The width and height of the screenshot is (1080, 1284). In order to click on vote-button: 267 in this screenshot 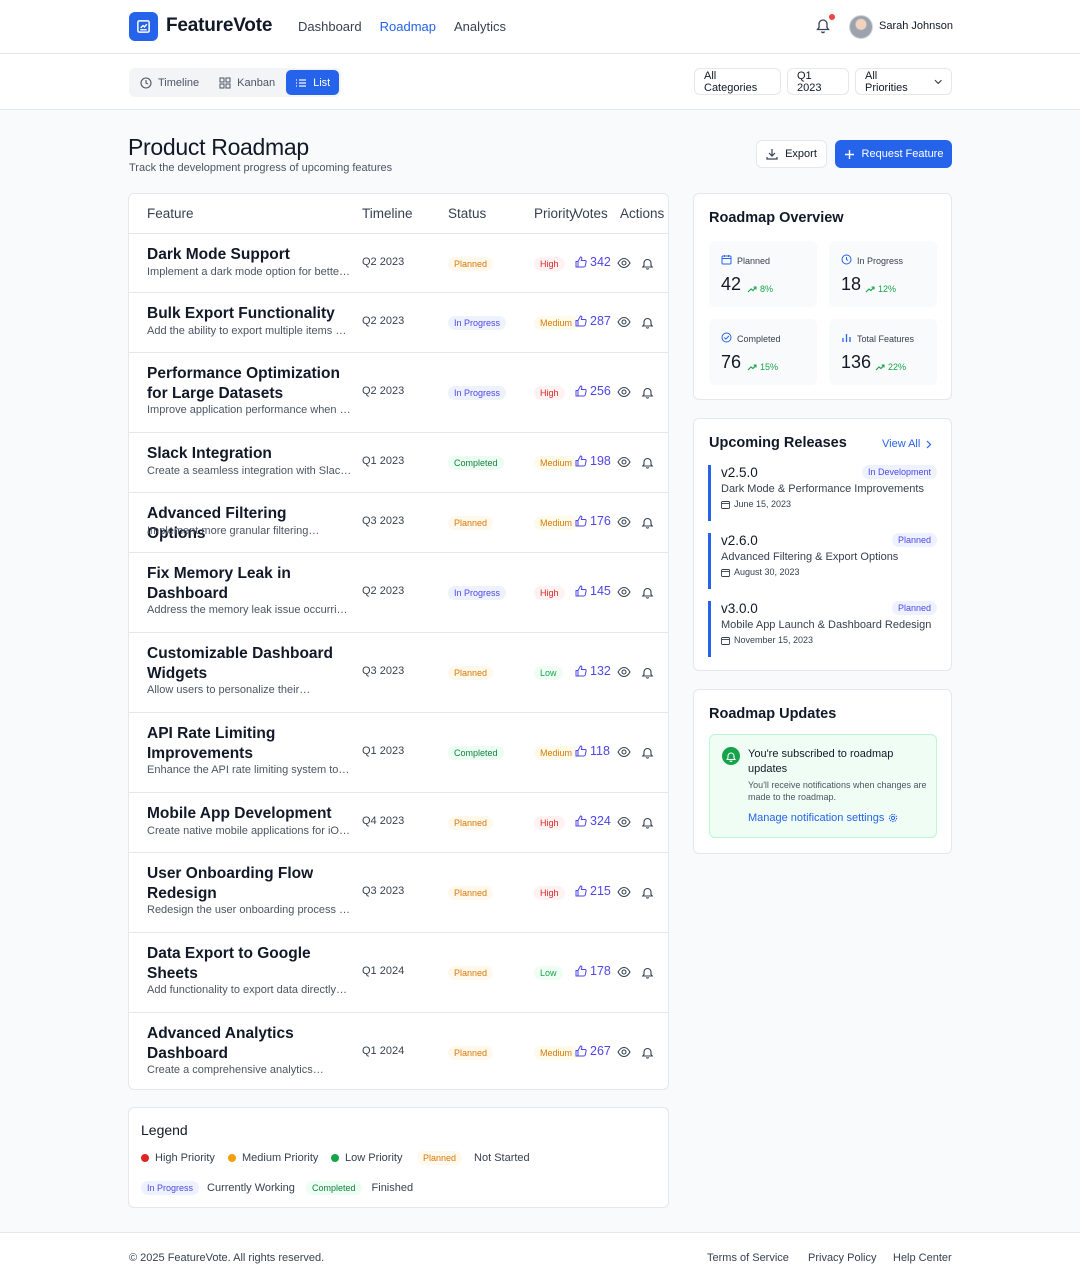, I will do `click(593, 1051)`.